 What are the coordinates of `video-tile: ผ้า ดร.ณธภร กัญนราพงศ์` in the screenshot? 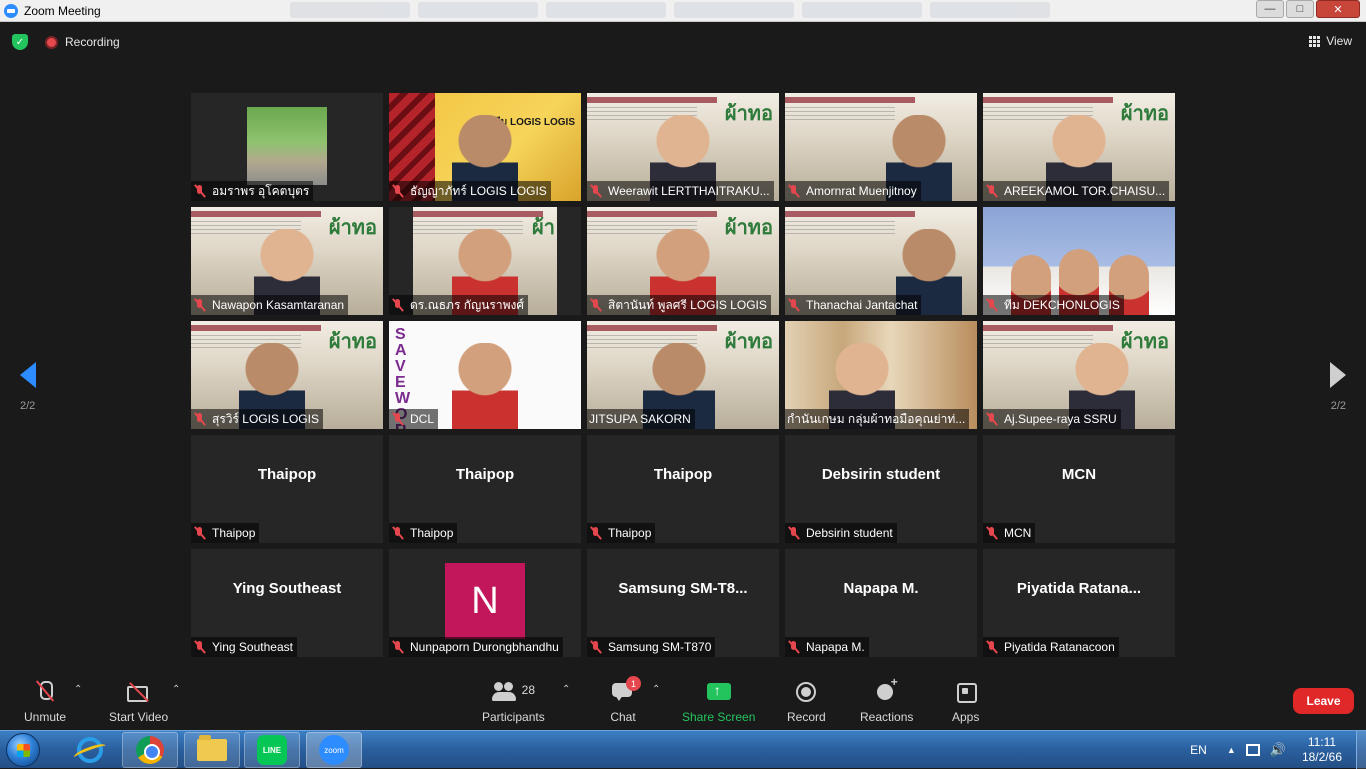 It's located at (485, 261).